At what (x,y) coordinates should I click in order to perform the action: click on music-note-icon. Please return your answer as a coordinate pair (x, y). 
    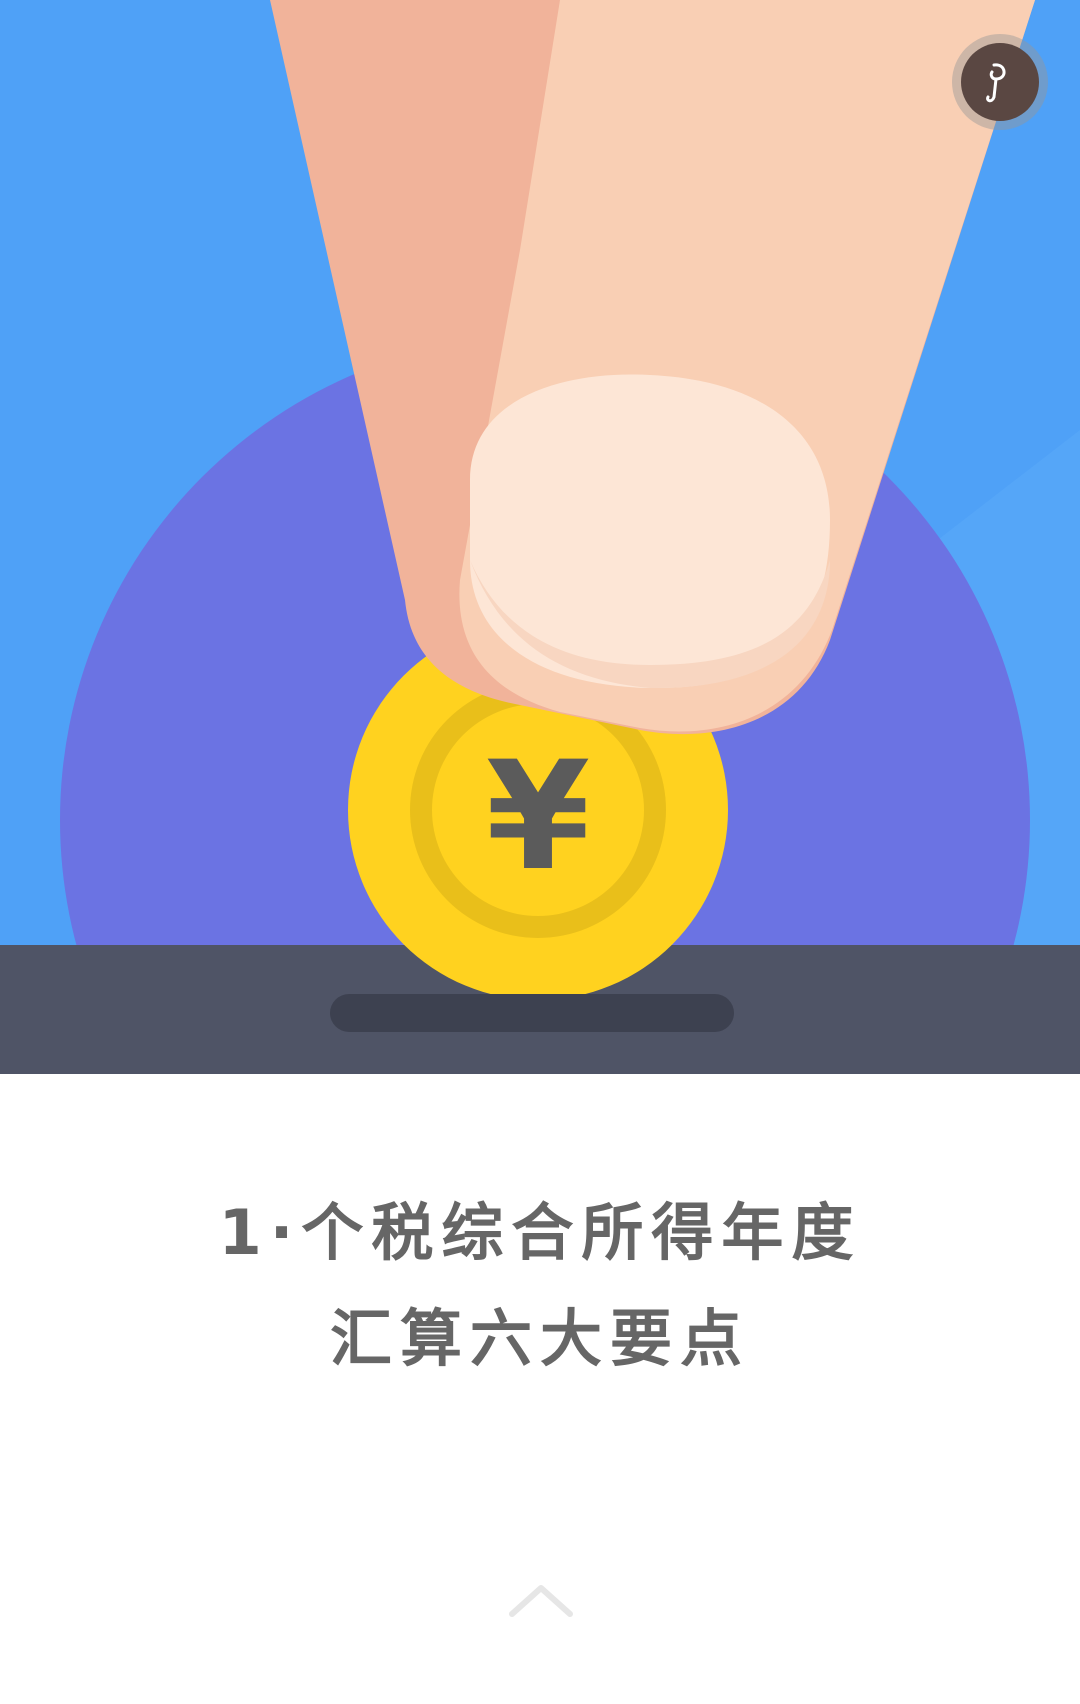
    Looking at the image, I should click on (996, 83).